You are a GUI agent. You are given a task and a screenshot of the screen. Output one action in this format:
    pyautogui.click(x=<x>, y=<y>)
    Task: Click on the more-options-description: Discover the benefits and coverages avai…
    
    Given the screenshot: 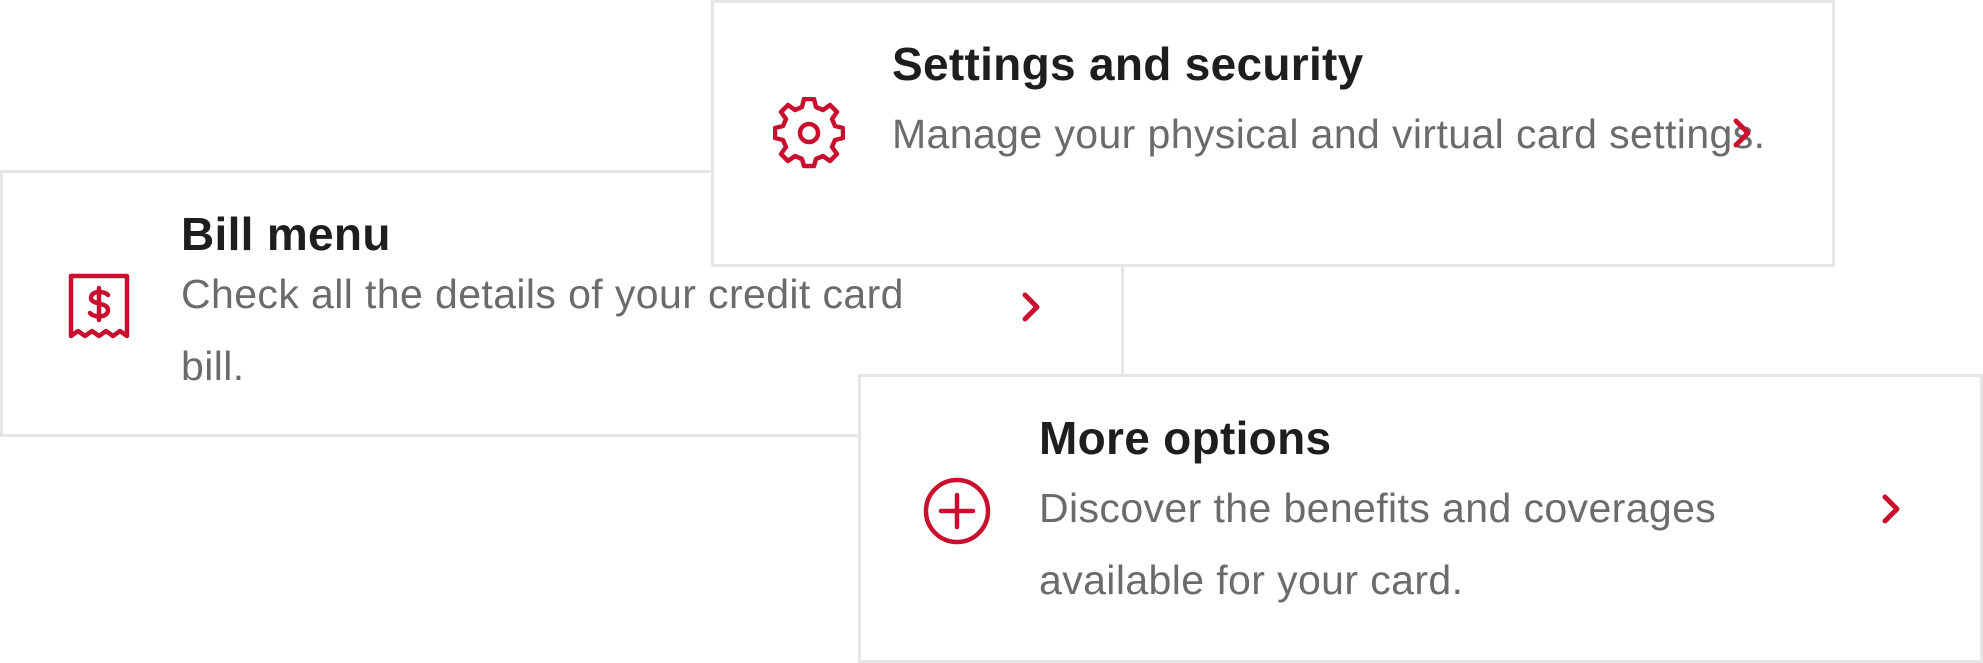 What is the action you would take?
    pyautogui.click(x=1378, y=544)
    